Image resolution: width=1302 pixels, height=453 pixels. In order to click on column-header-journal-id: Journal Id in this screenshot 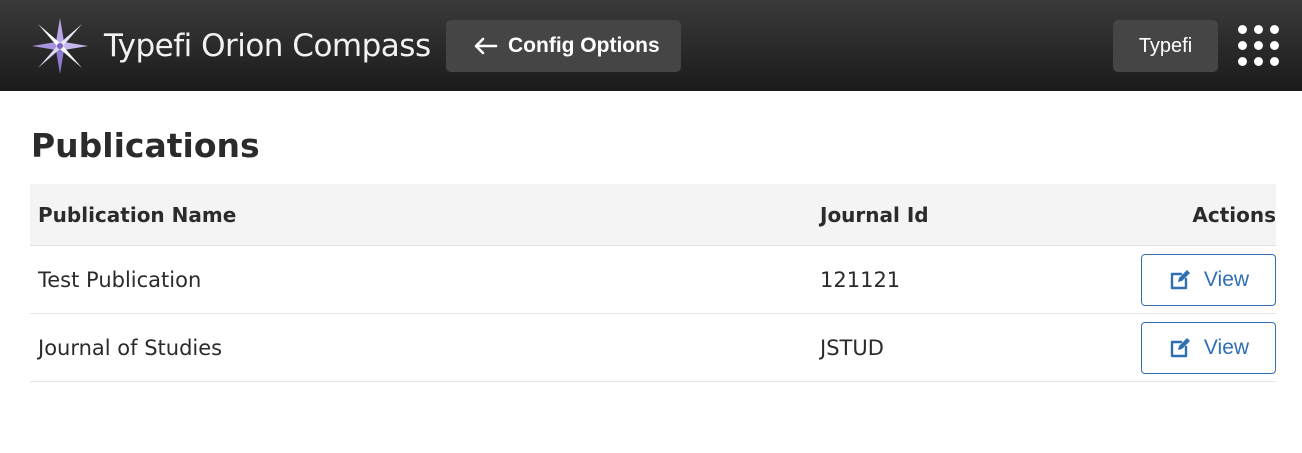, I will do `click(874, 215)`.